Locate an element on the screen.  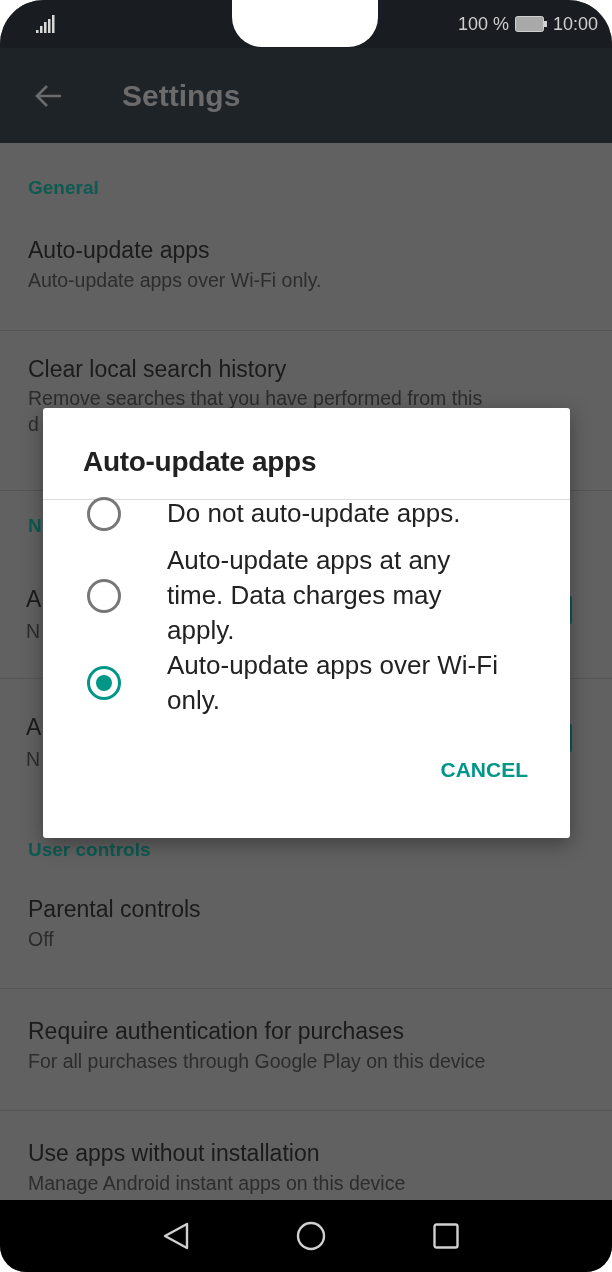
recents-icon is located at coordinates (445, 1236).